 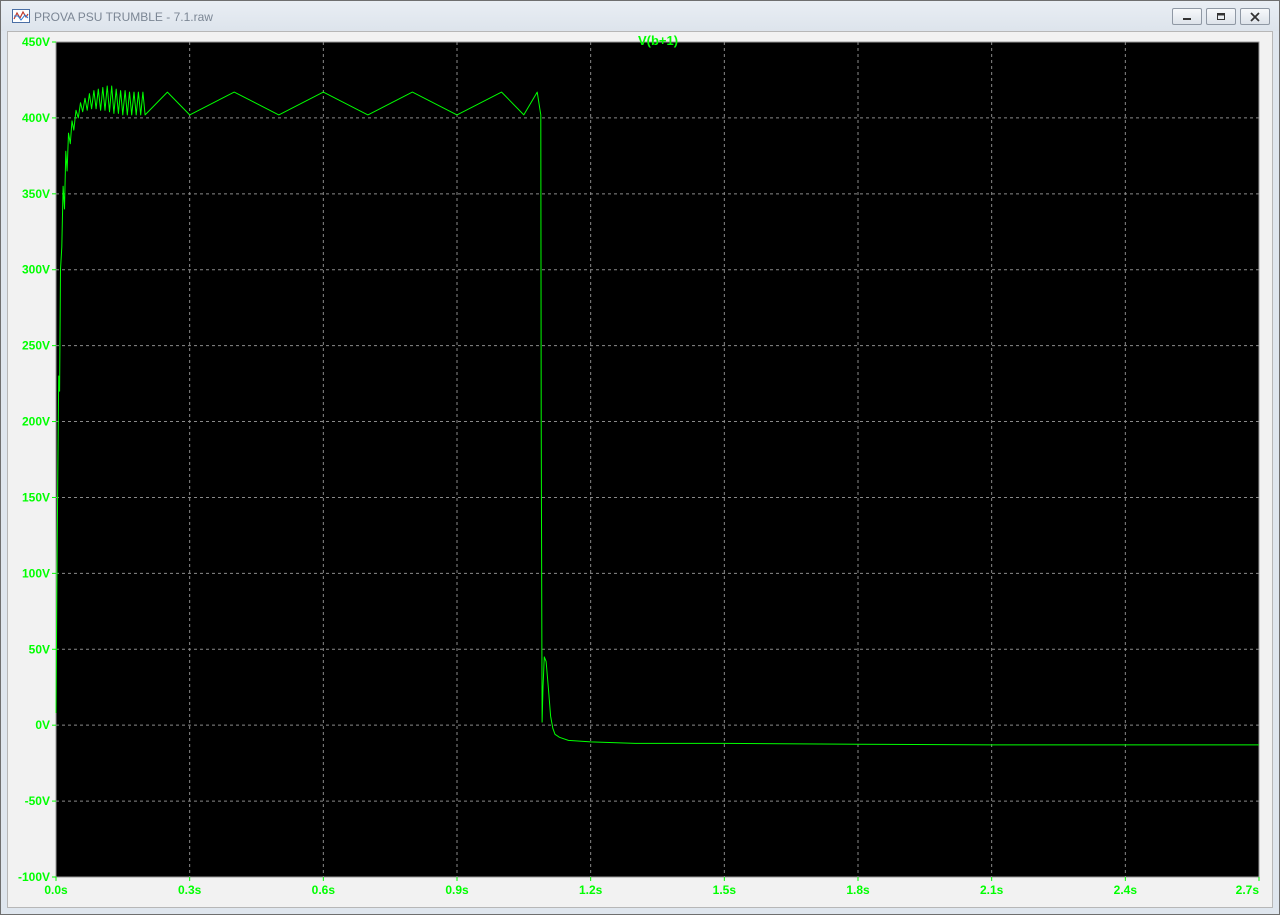 What do you see at coordinates (36, 194) in the screenshot?
I see `y-tick-label: 350V` at bounding box center [36, 194].